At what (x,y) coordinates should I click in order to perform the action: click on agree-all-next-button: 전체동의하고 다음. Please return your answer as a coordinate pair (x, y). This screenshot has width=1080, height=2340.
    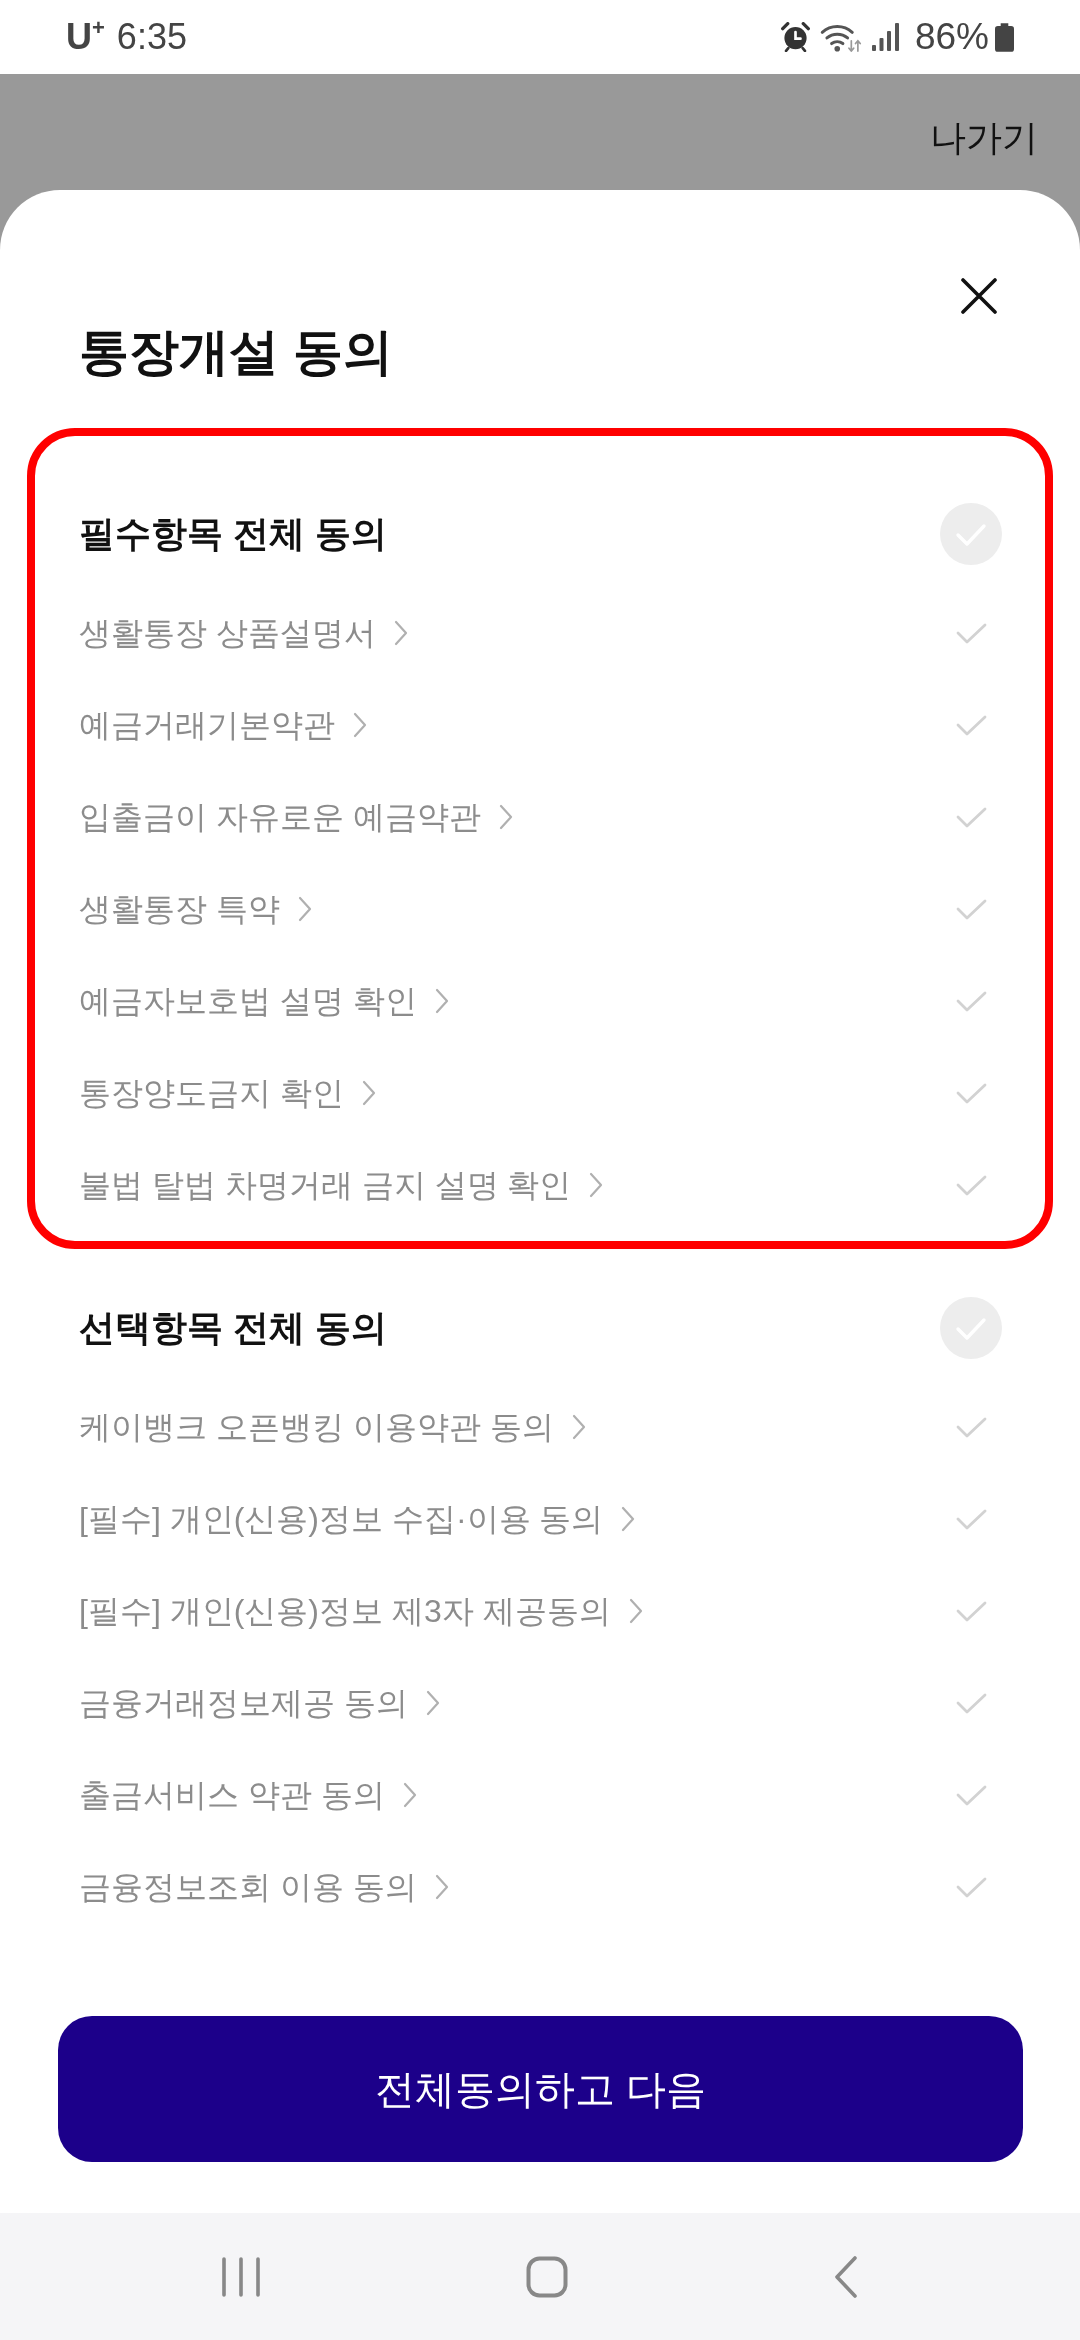
    Looking at the image, I should click on (540, 2089).